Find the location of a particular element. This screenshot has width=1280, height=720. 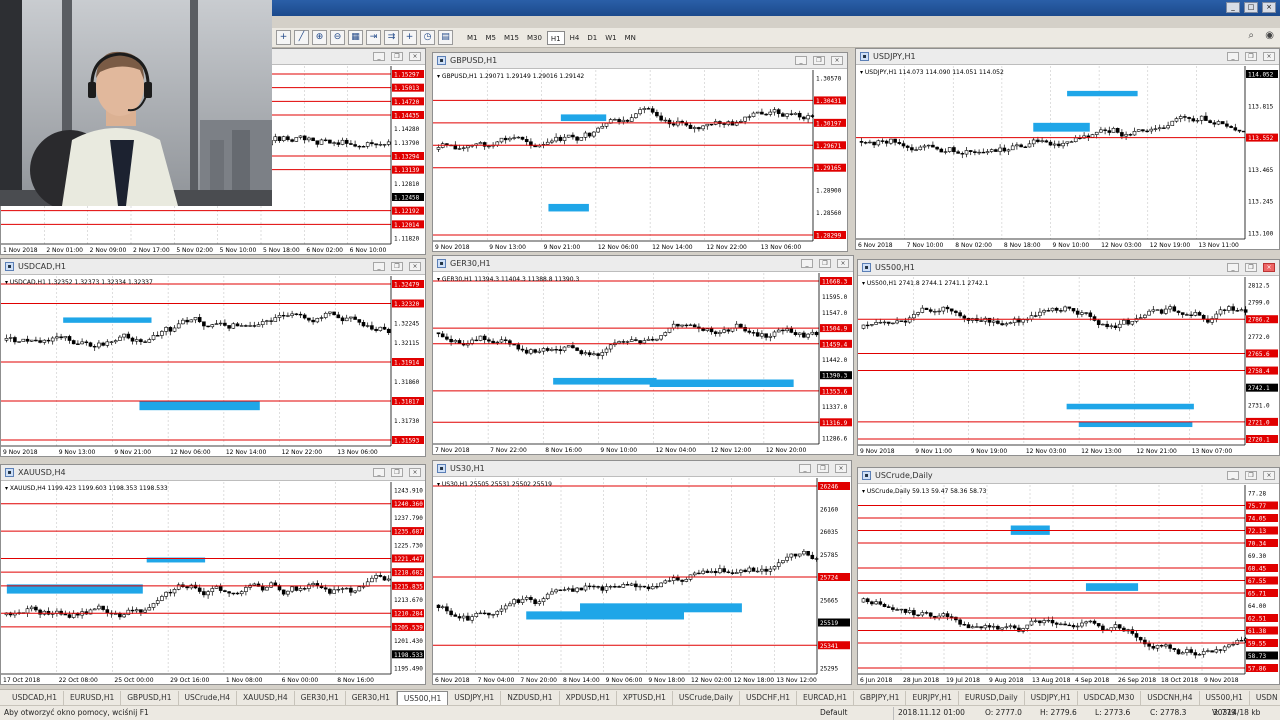

chart-tab: EURUSD,Daily is located at coordinates (992, 697).